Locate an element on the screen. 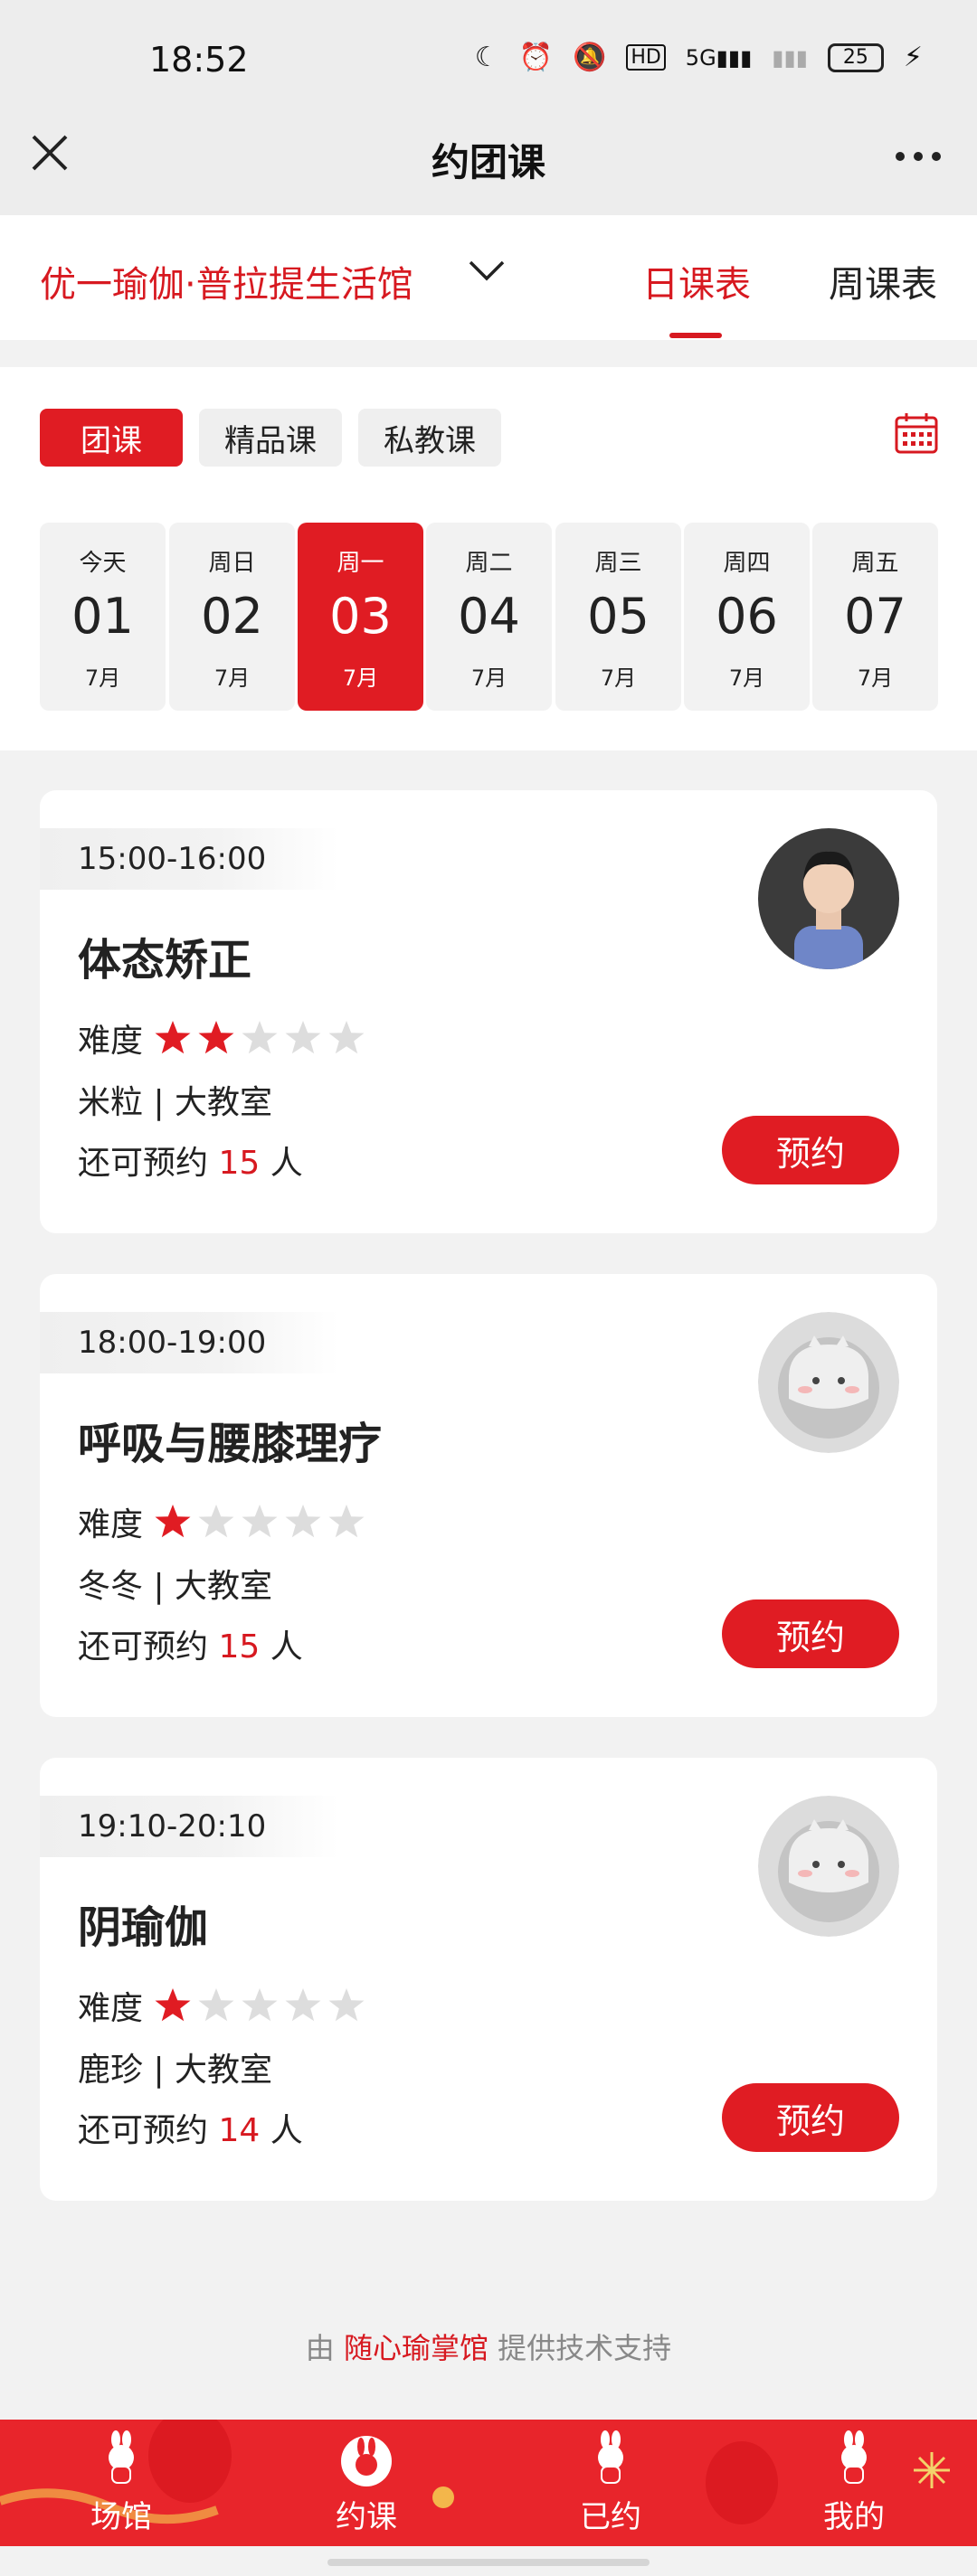 This screenshot has width=977, height=2576. chip-group-class: 团课 is located at coordinates (111, 438).